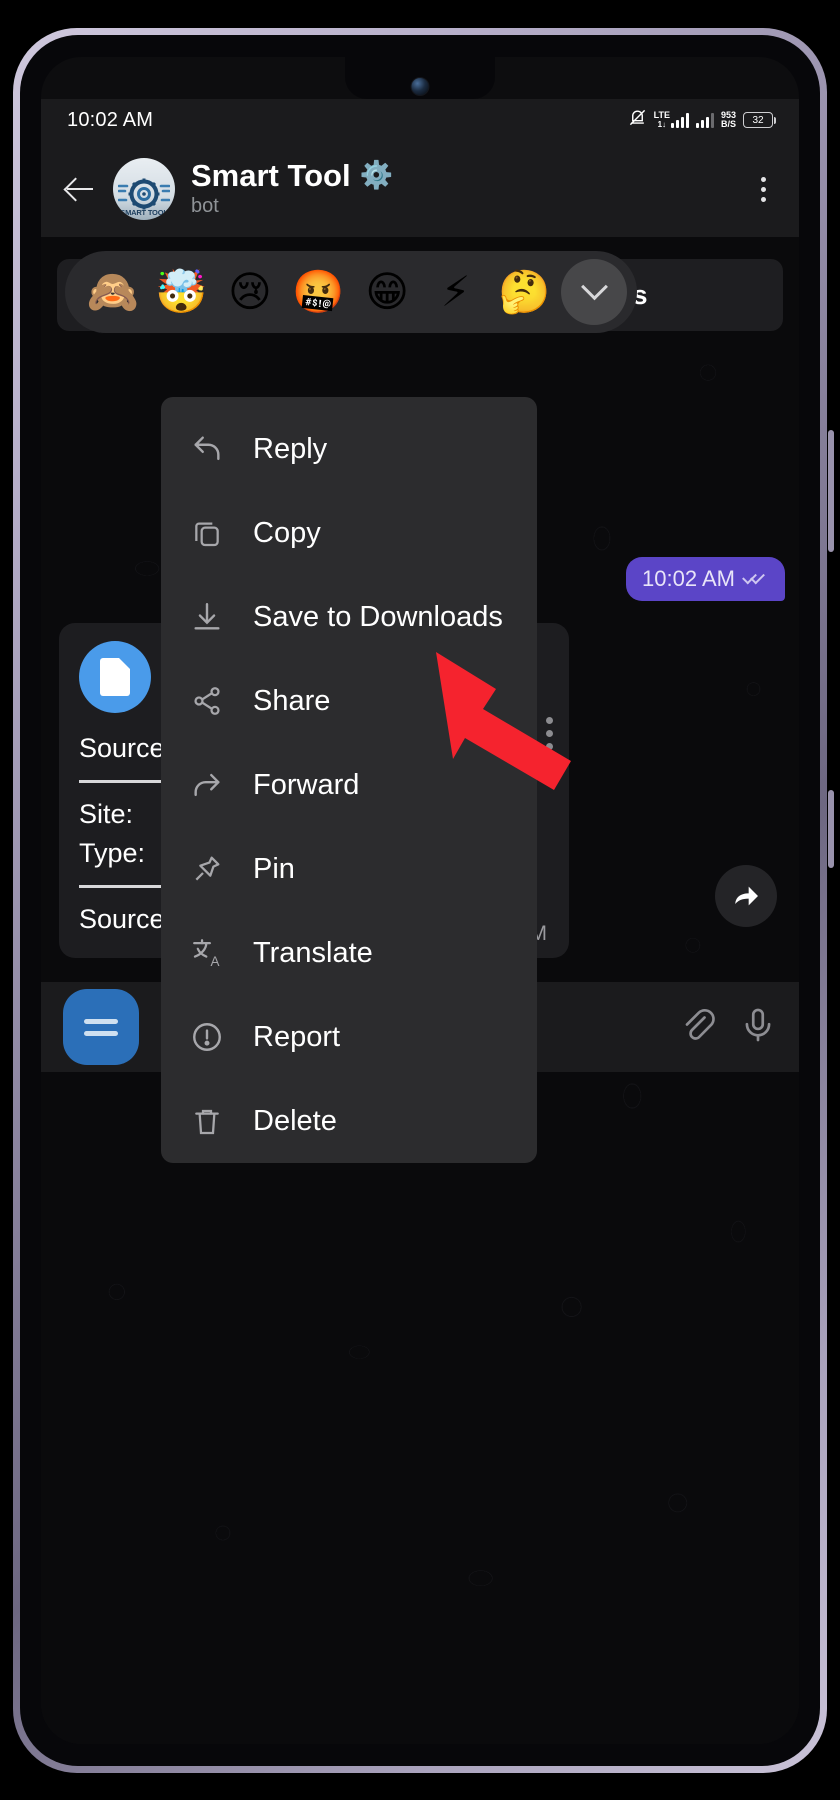 The height and width of the screenshot is (1800, 840). I want to click on front-camera-icon, so click(420, 86).